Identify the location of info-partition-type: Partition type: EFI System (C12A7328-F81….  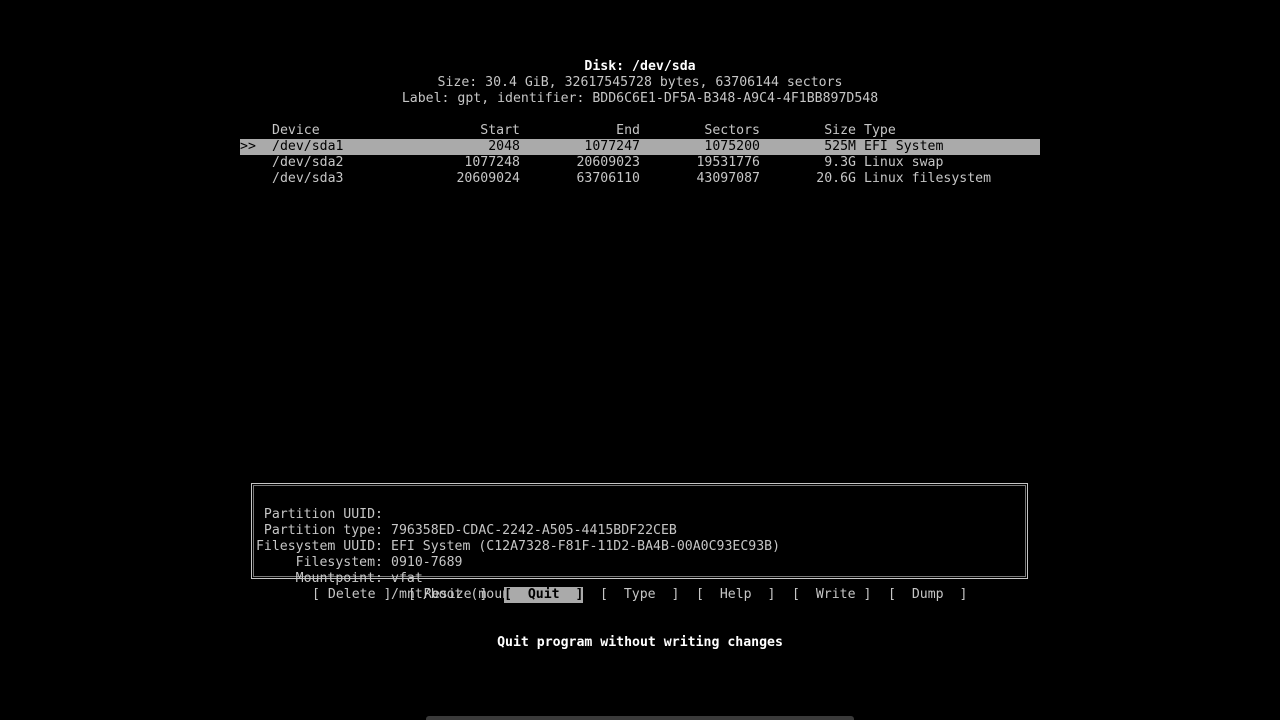
(639, 530).